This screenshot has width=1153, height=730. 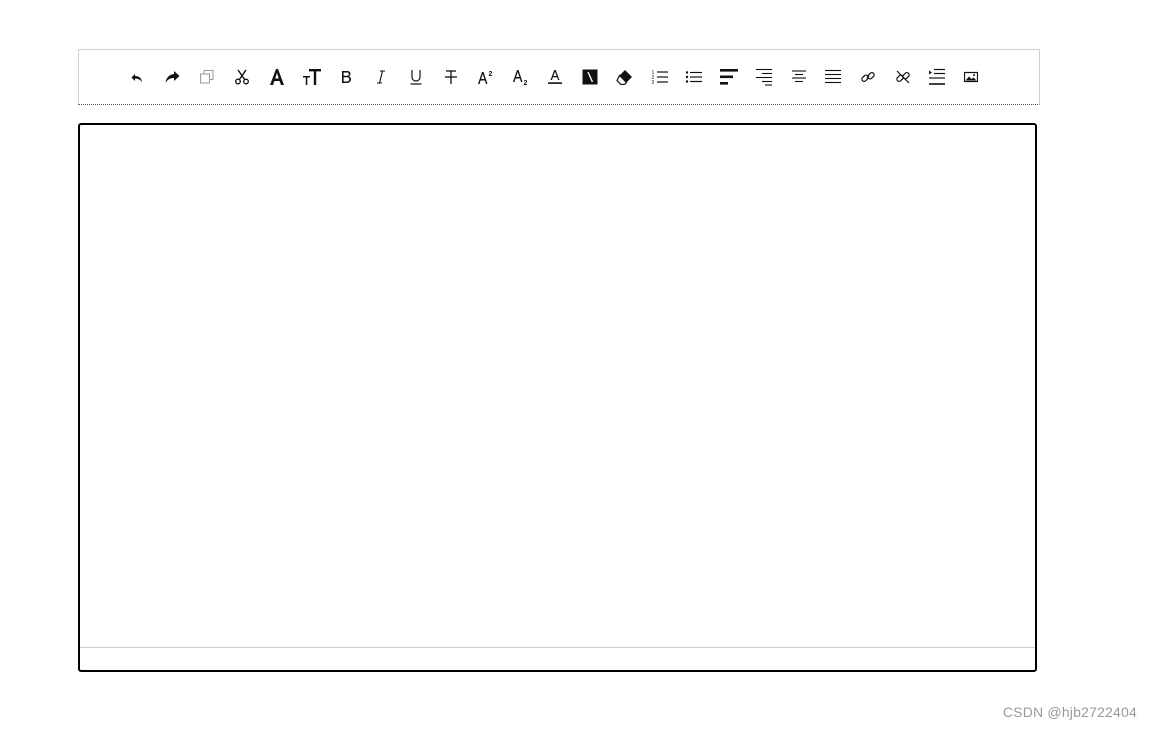 I want to click on editor-status-bar, so click(x=557, y=658).